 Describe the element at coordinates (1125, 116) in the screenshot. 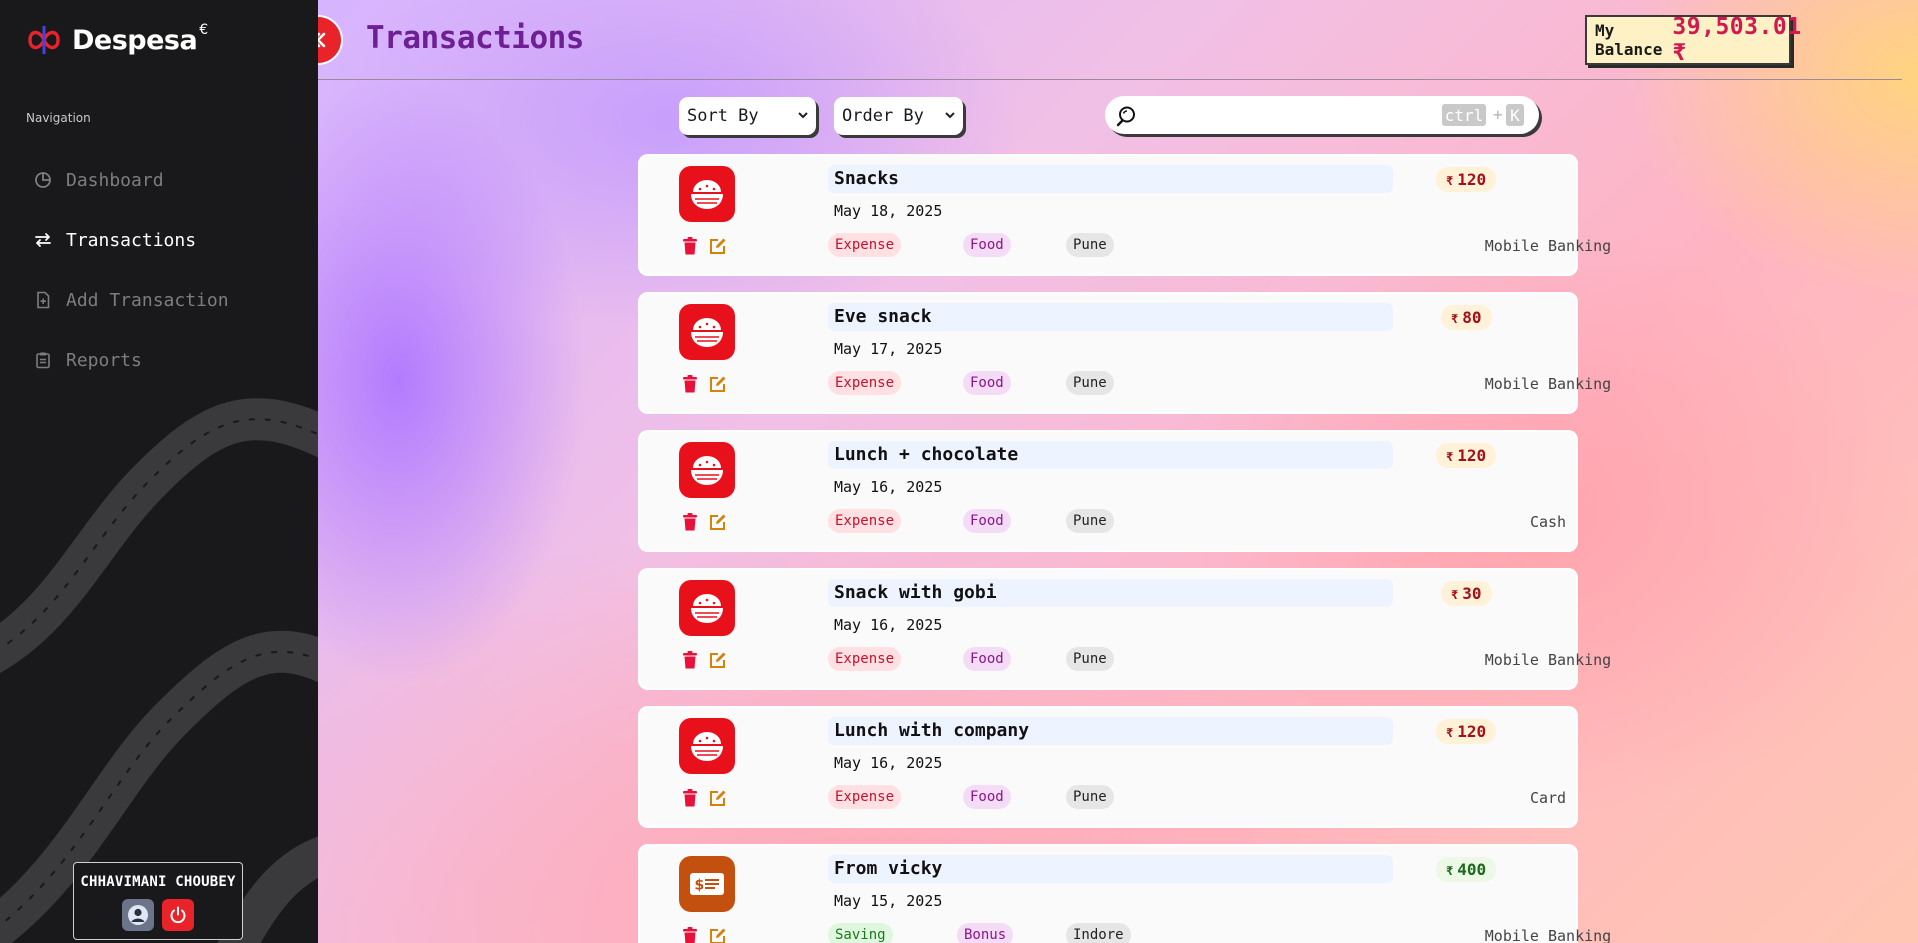

I see `search-icon` at that location.